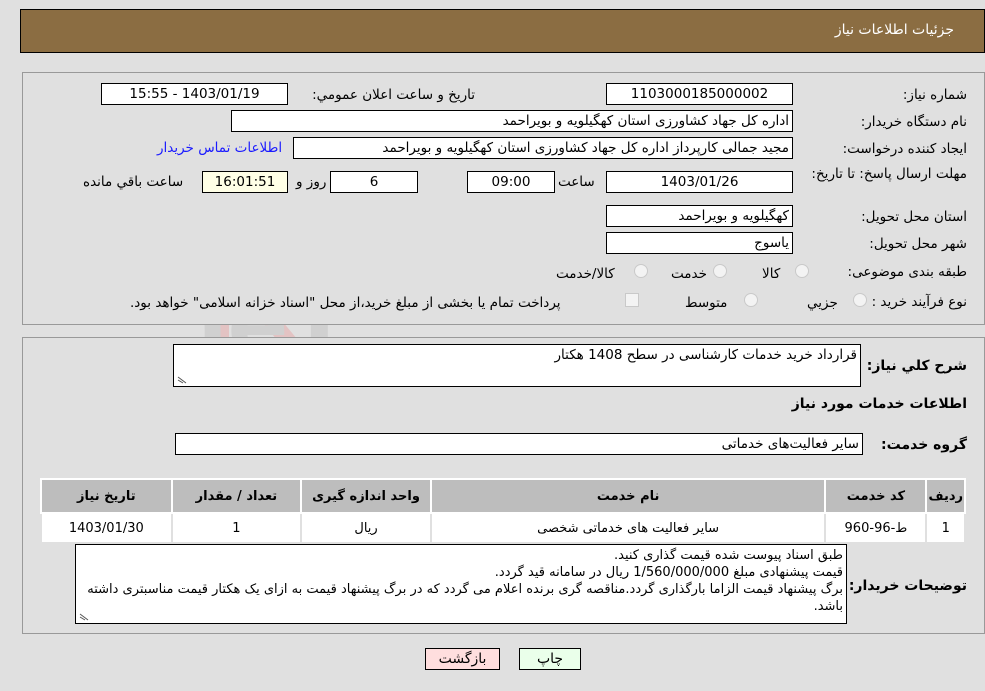  What do you see at coordinates (876, 496) in the screenshot?
I see `col-service-code: کد خدمت` at bounding box center [876, 496].